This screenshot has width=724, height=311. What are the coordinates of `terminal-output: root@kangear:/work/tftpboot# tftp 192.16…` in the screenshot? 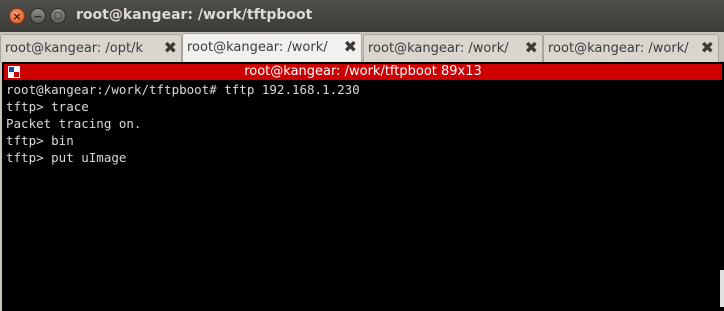 It's located at (183, 123).